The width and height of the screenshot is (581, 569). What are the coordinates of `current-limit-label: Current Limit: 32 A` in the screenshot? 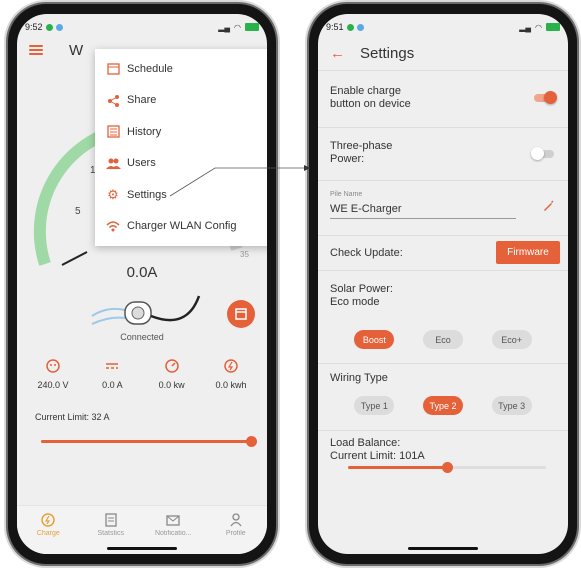 It's located at (72, 417).